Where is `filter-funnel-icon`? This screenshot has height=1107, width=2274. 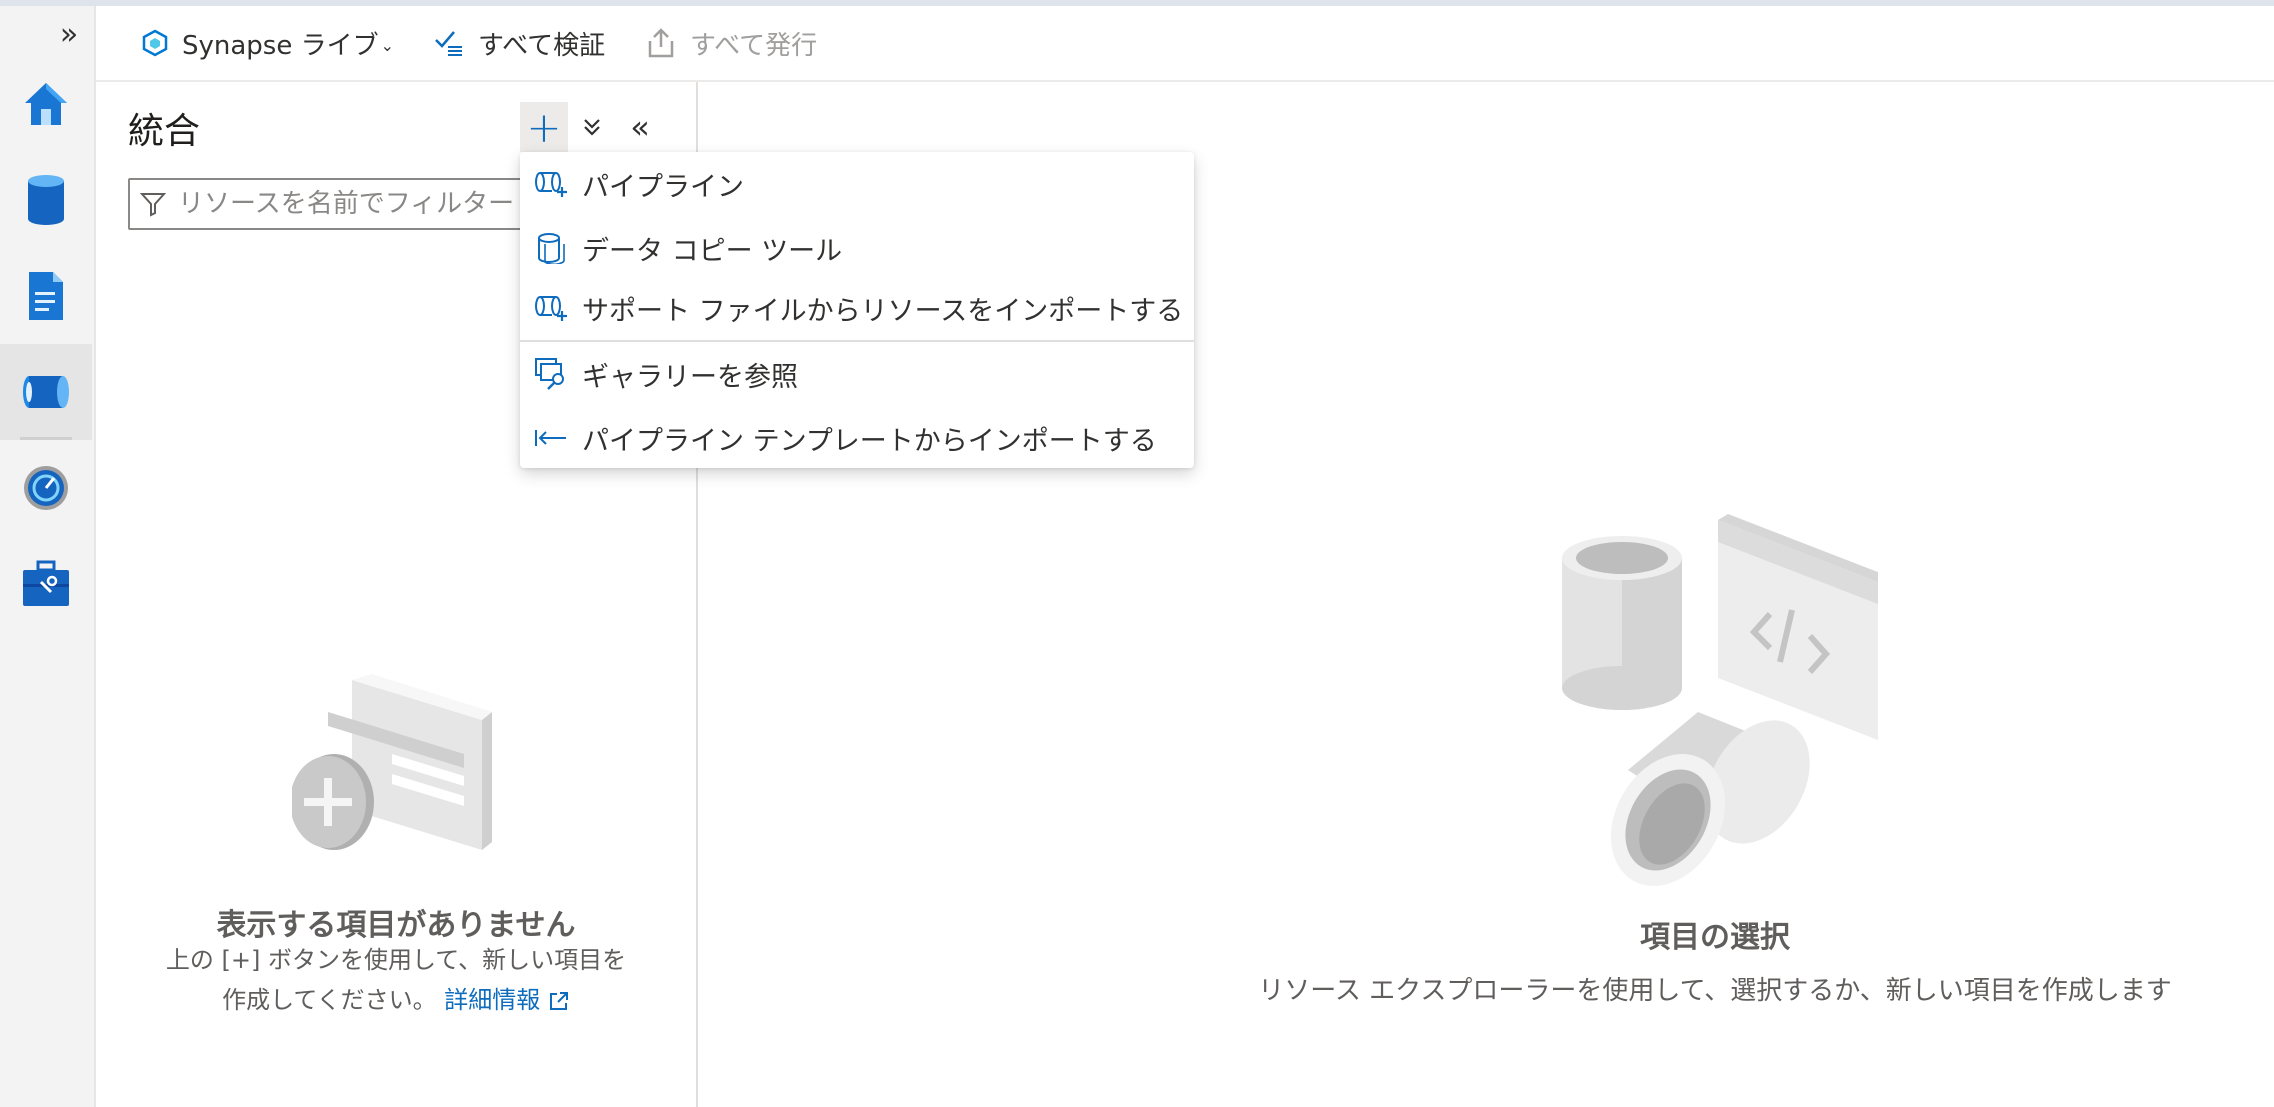
filter-funnel-icon is located at coordinates (153, 204).